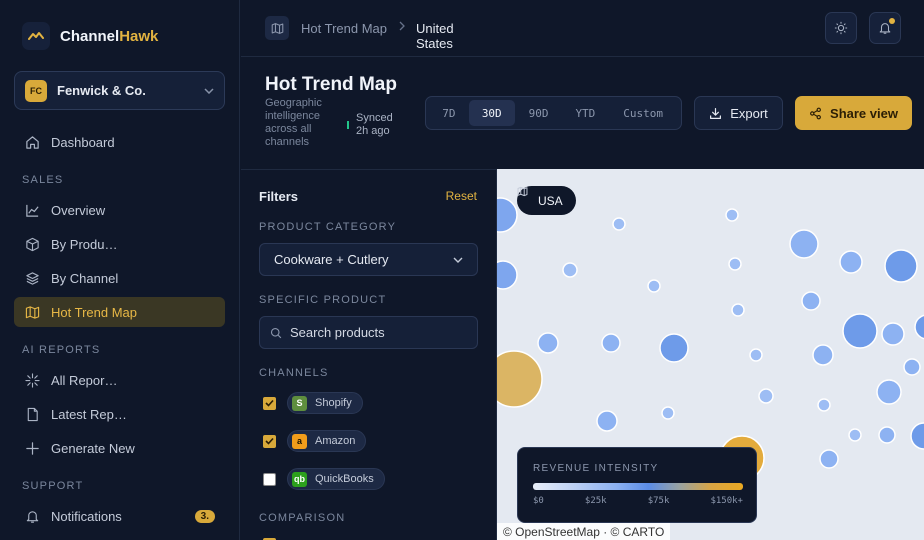 The image size is (924, 540). What do you see at coordinates (458, 260) in the screenshot?
I see `chevron-down-icon` at bounding box center [458, 260].